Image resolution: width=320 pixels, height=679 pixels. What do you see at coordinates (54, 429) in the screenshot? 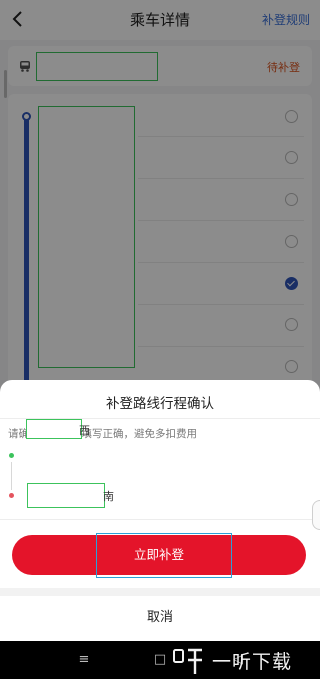
I see `start-station-redacted` at bounding box center [54, 429].